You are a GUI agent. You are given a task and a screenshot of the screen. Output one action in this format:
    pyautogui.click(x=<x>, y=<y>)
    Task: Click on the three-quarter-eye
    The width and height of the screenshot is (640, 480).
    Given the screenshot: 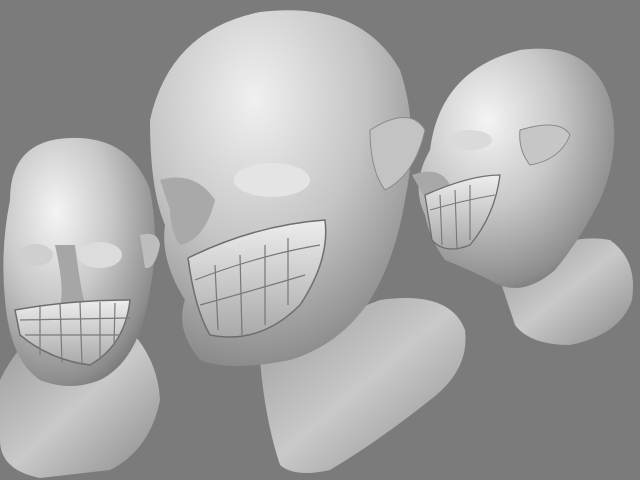 What is the action you would take?
    pyautogui.click(x=272, y=180)
    